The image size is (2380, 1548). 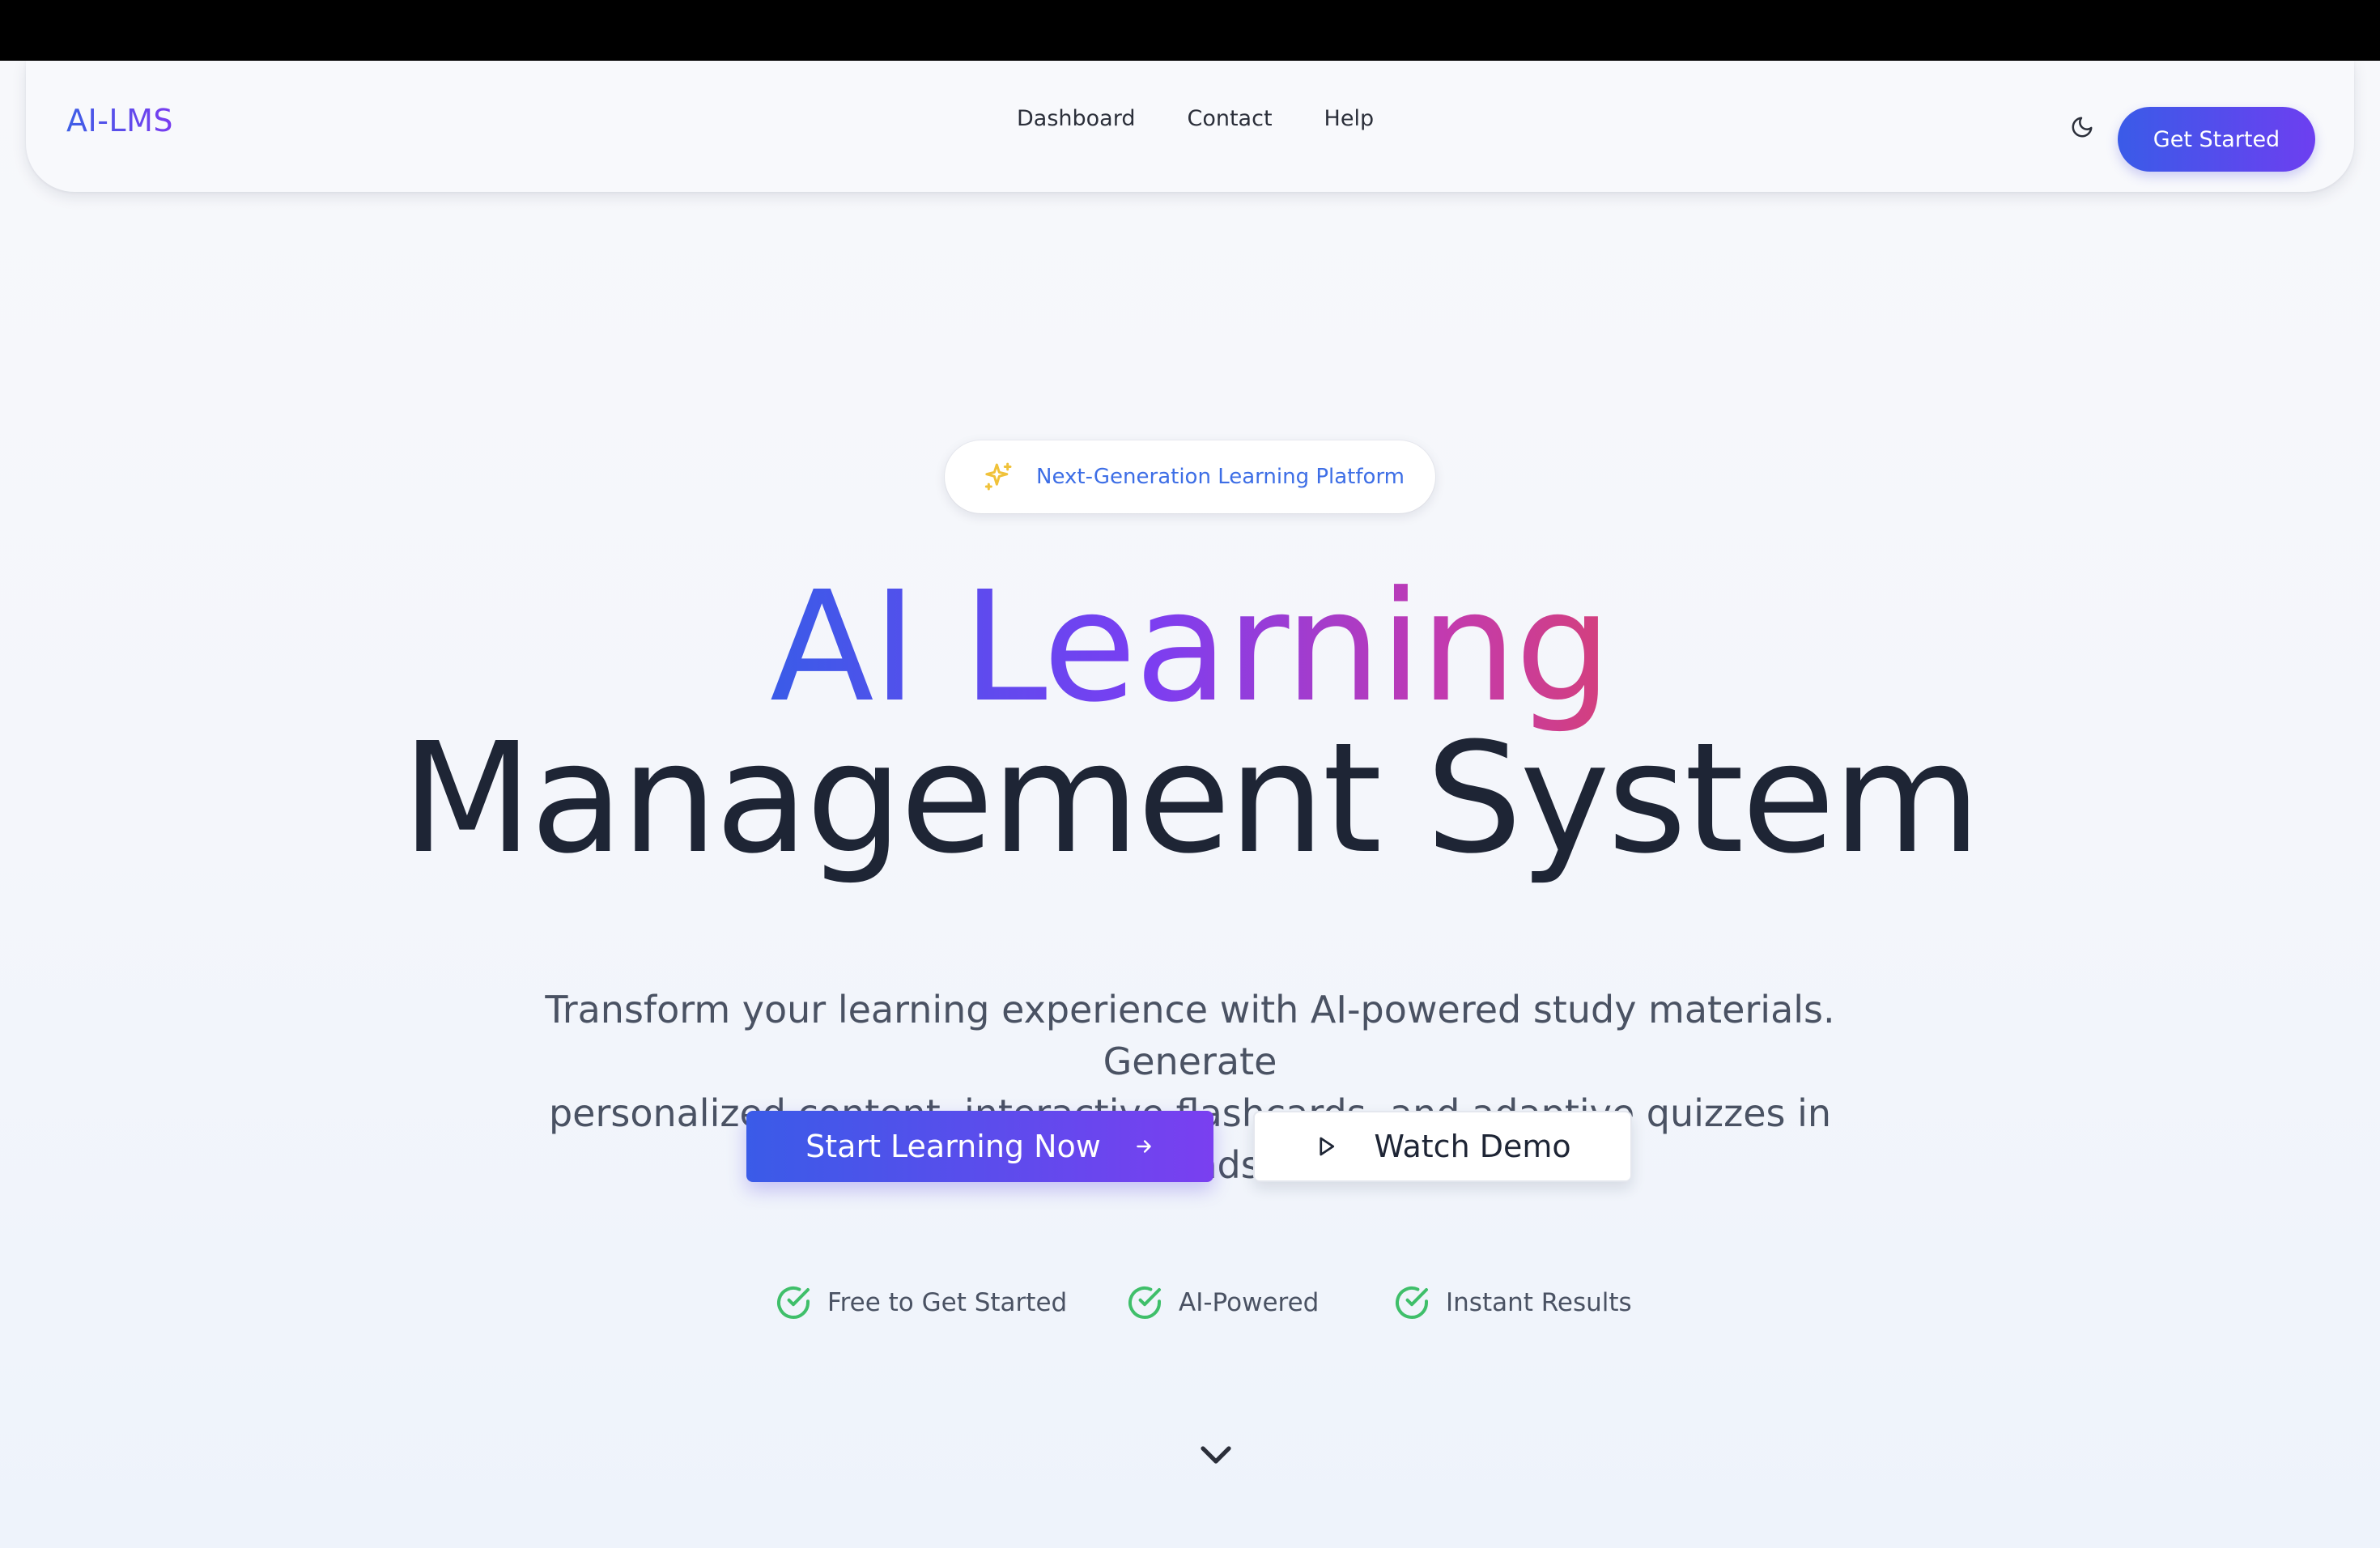 I want to click on arrow-right-icon, so click(x=1144, y=1146).